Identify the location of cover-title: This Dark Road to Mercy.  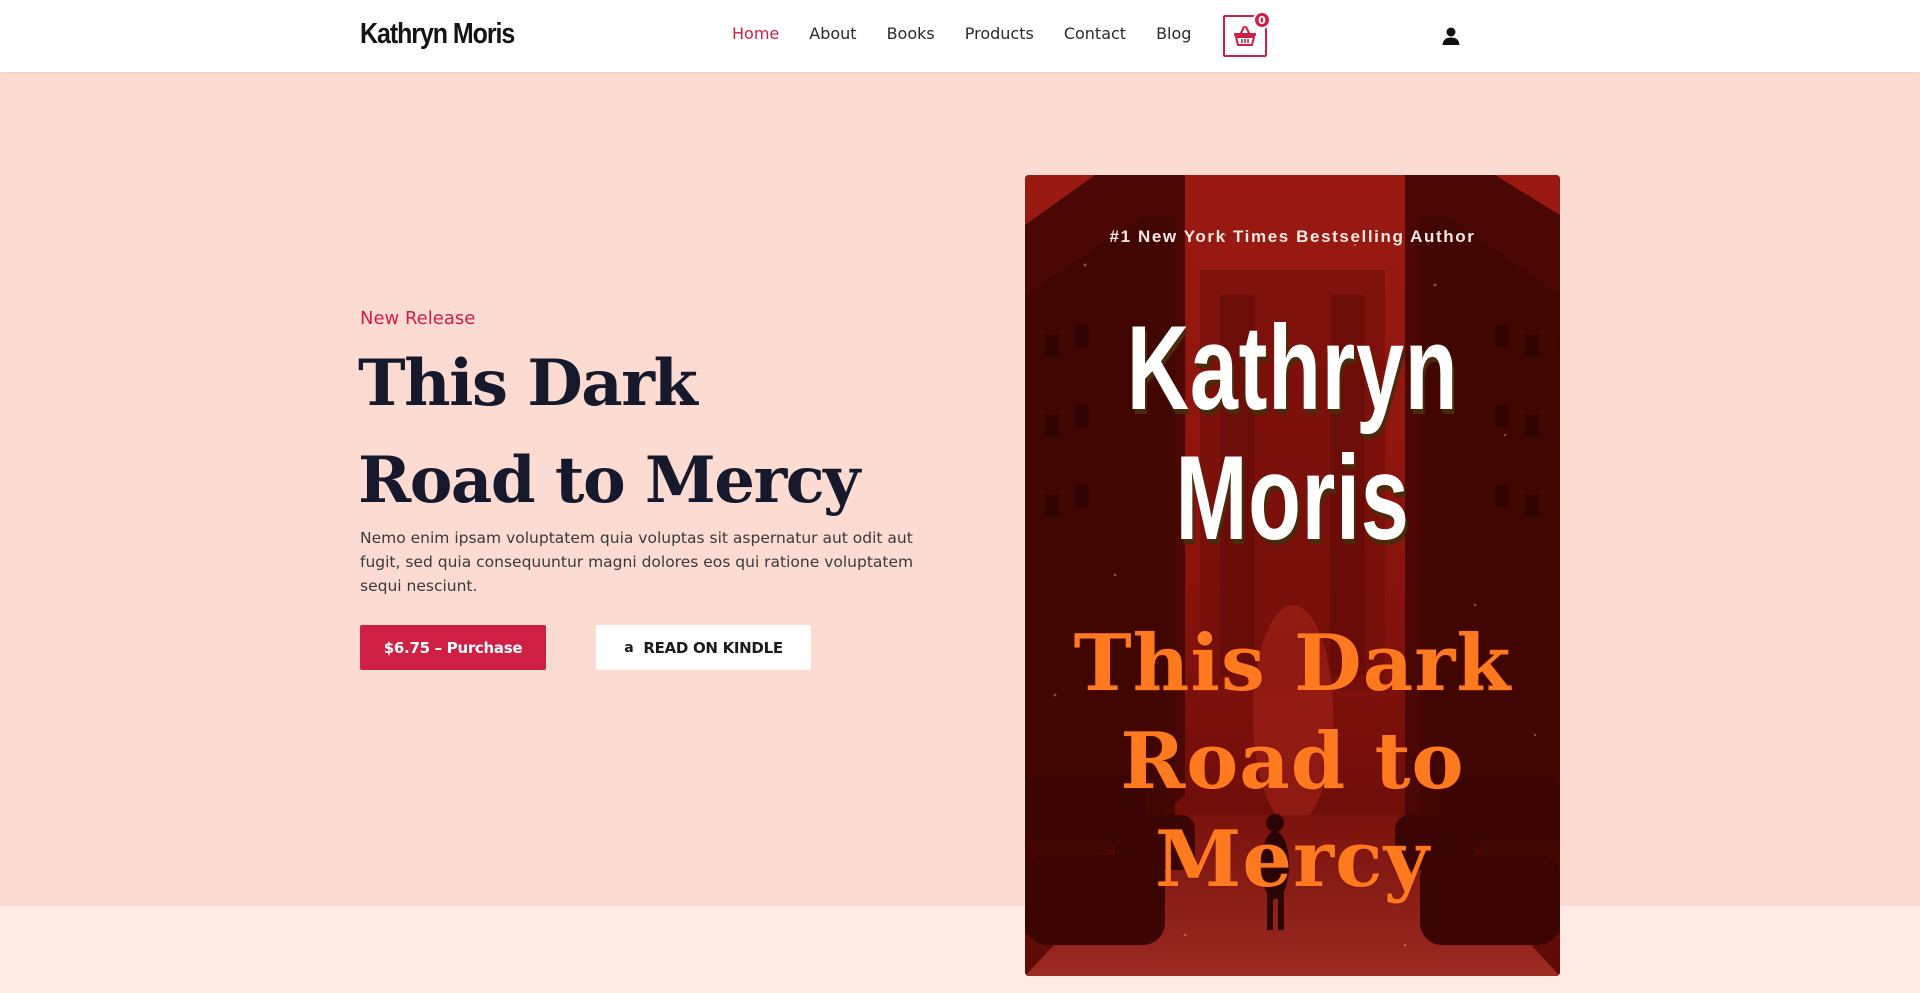
(1292, 762).